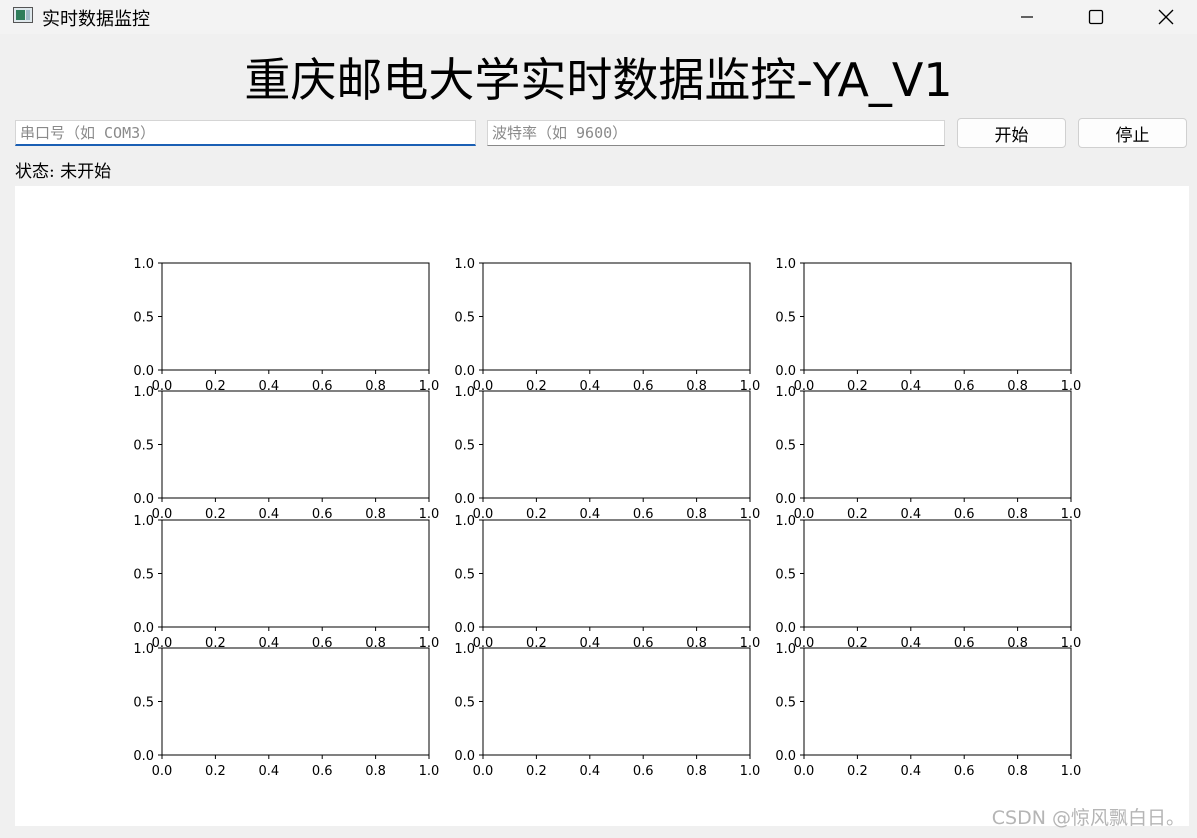 The width and height of the screenshot is (1197, 838). I want to click on maximize-button, so click(1096, 17).